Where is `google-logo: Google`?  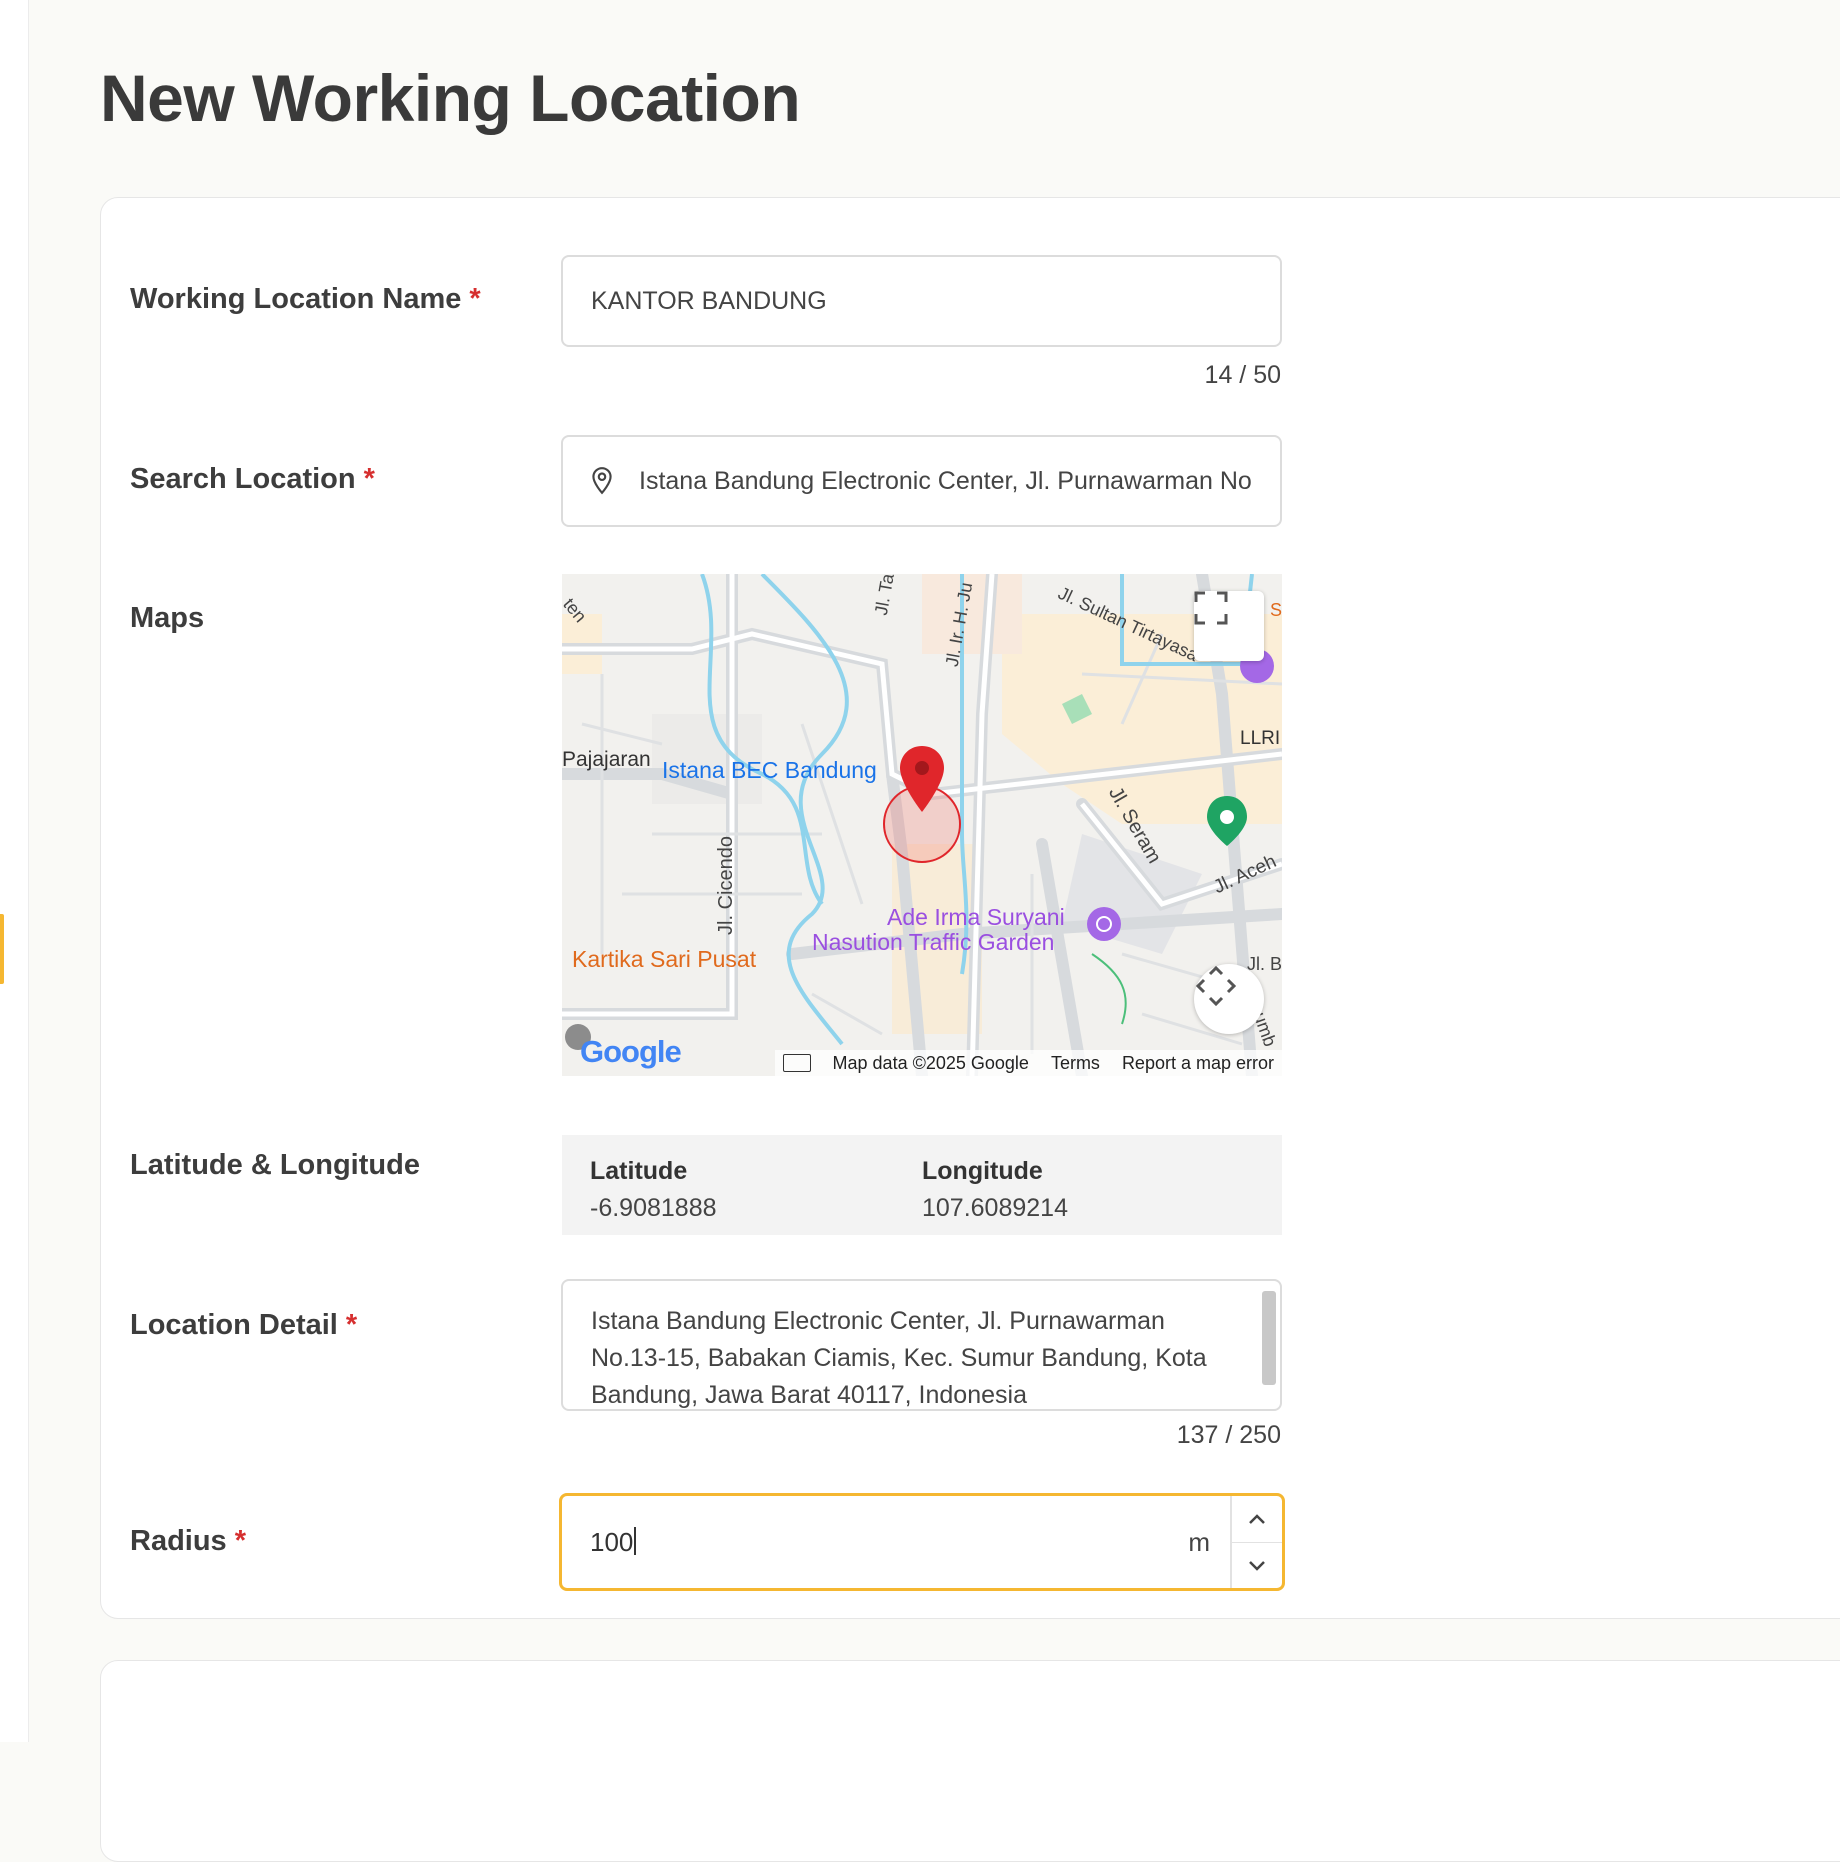
google-logo: Google is located at coordinates (631, 1052).